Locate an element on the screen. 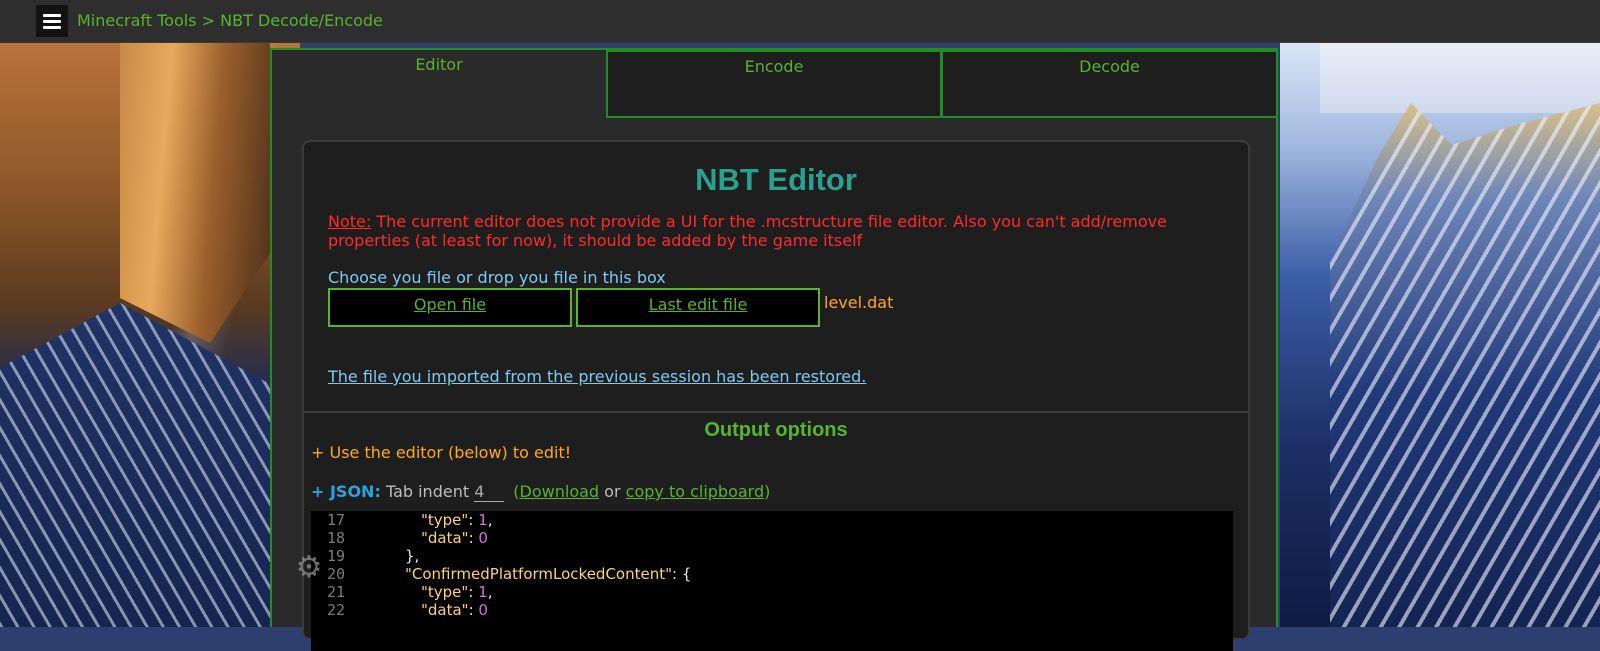  output-options-title: Output options is located at coordinates (776, 430).